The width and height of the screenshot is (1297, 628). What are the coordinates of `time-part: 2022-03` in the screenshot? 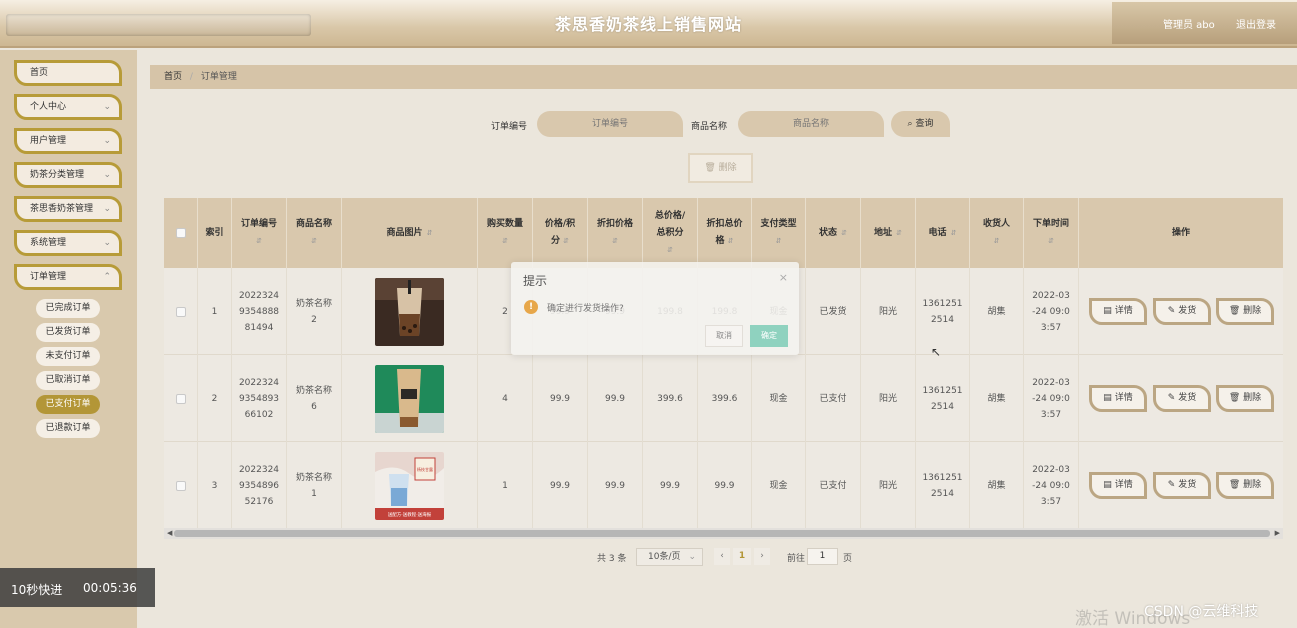 It's located at (1051, 469).